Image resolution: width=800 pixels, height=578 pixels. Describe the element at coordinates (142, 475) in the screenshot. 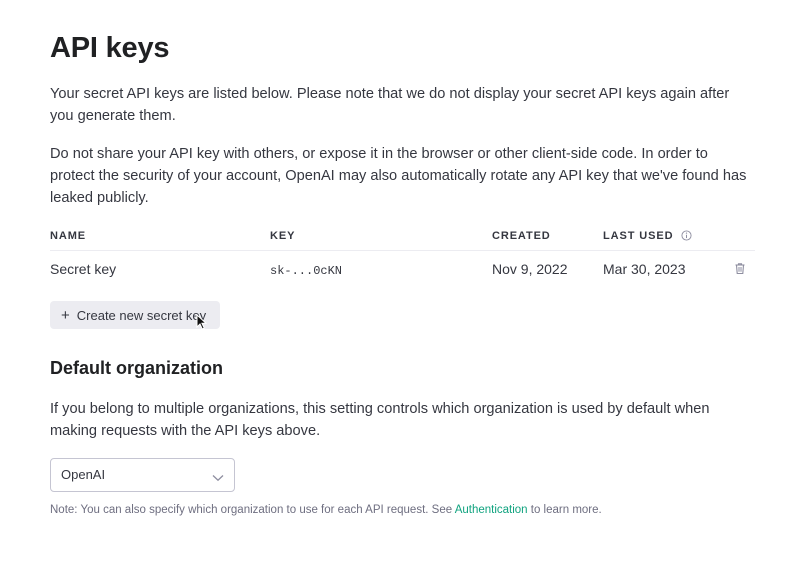

I see `organization-select: OpenAI` at that location.